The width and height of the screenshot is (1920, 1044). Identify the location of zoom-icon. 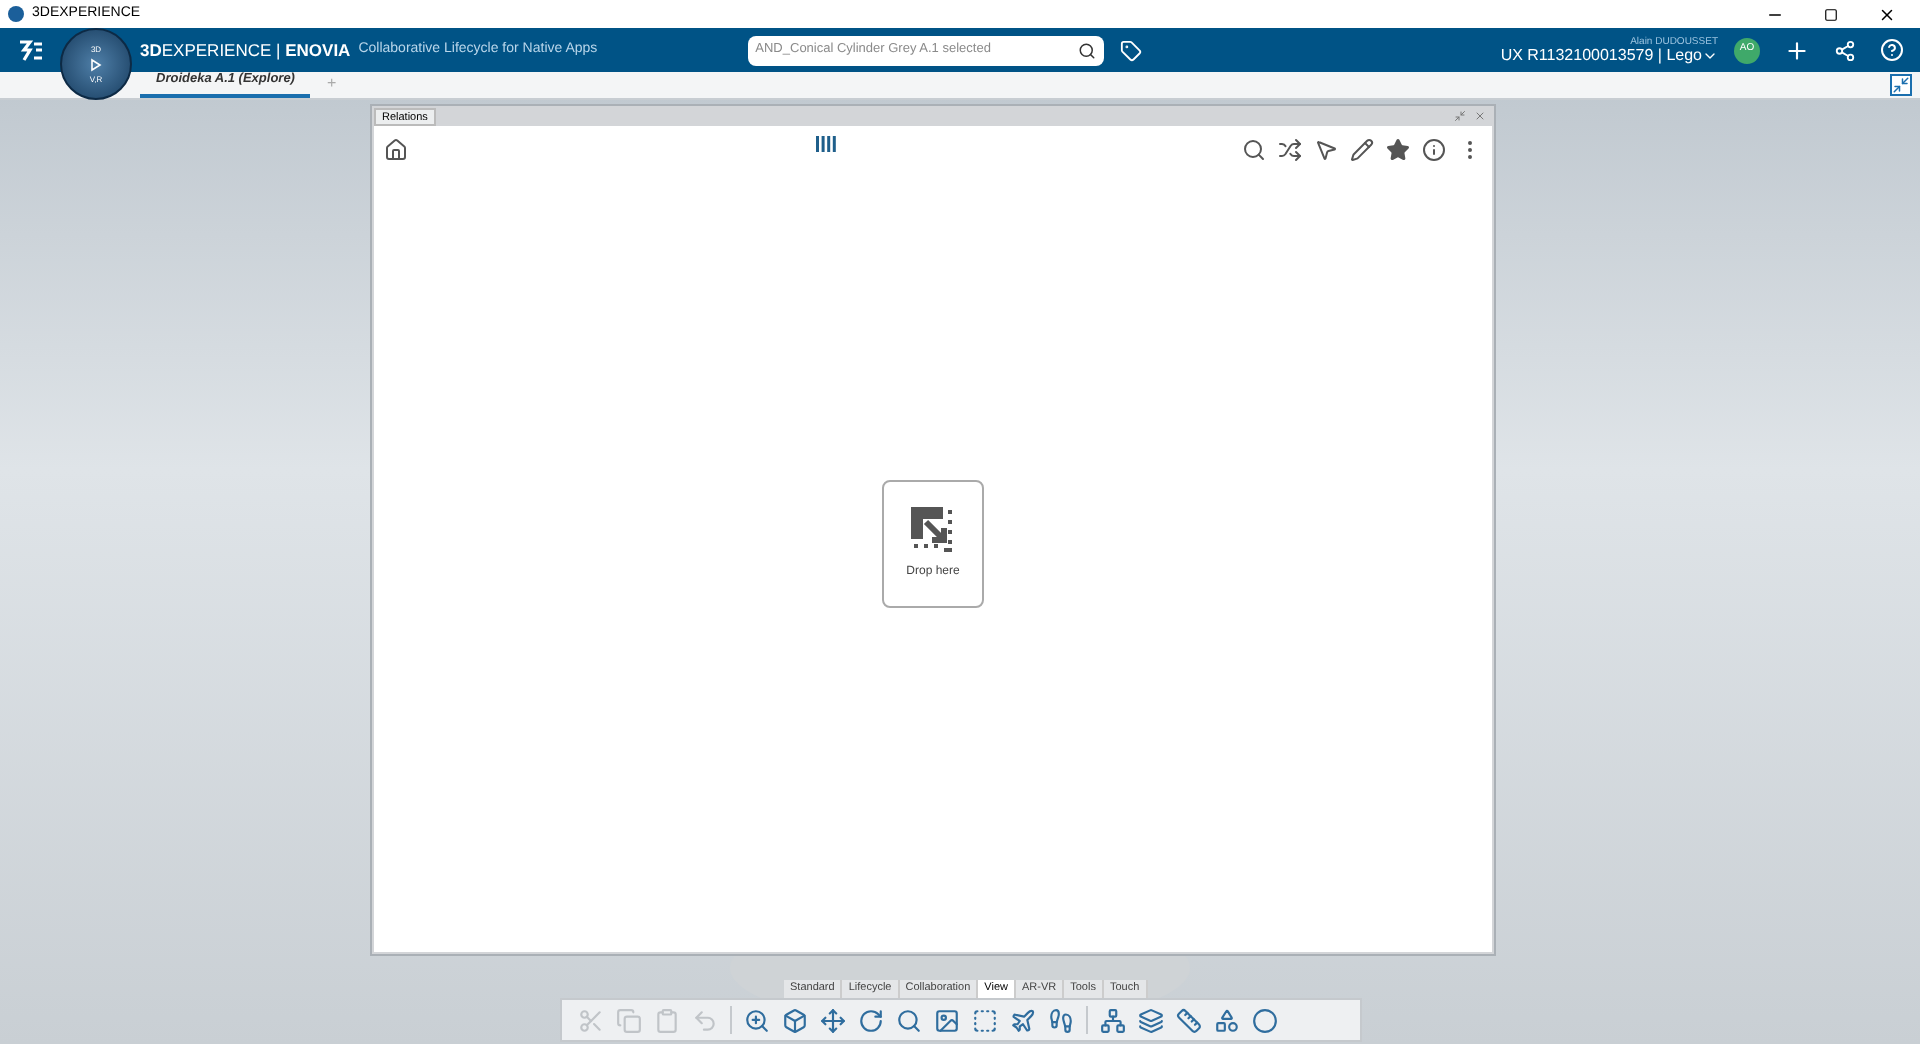
(757, 1020).